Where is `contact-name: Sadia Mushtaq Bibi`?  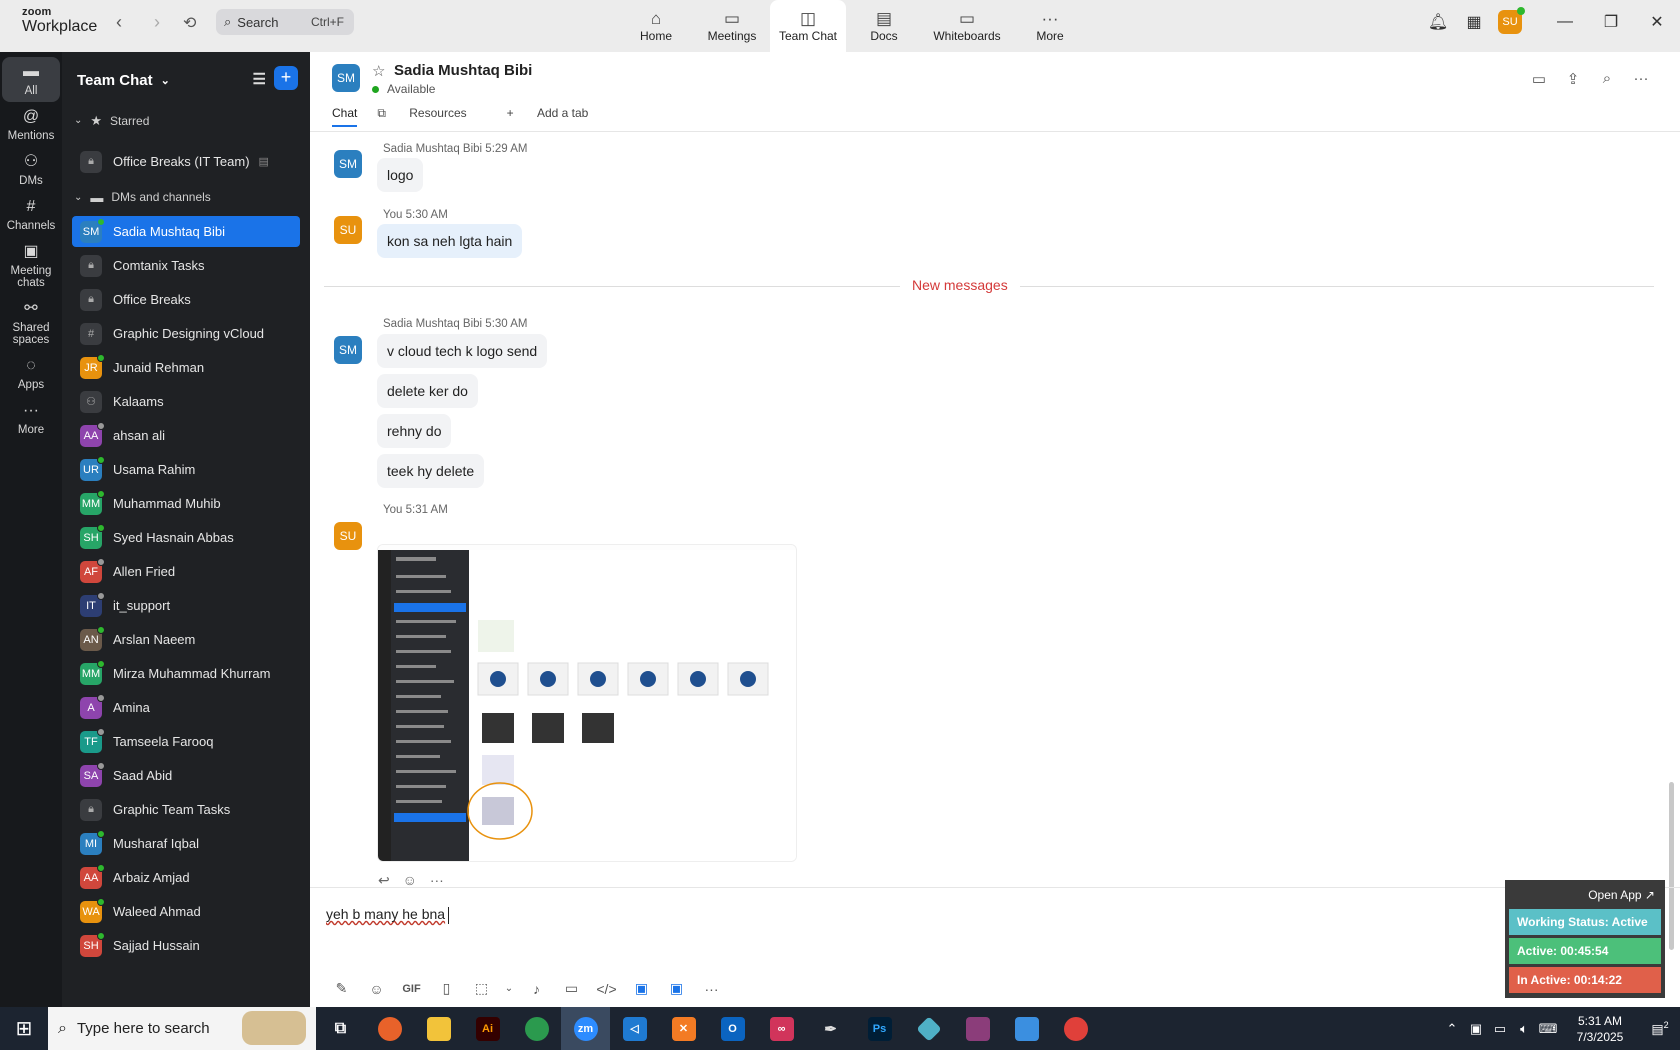
contact-name: Sadia Mushtaq Bibi is located at coordinates (463, 70).